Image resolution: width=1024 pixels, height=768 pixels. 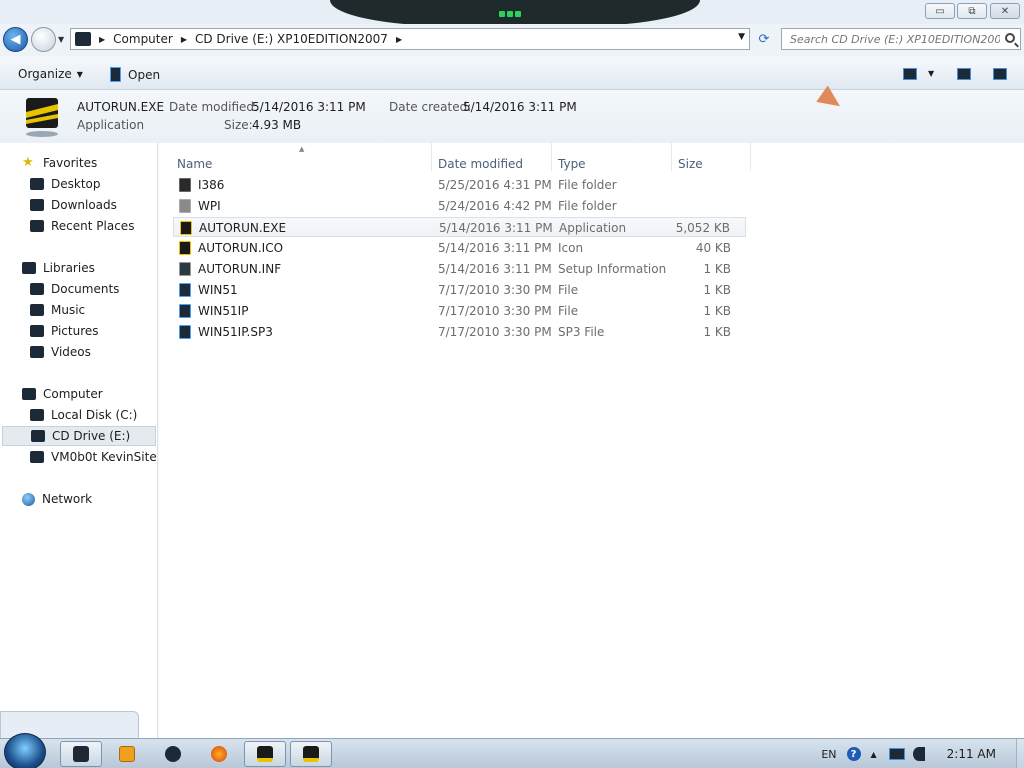 I want to click on table-row: WIN51IP 7/17/2010 3:30 PM File 1 KB, so click(x=459, y=311).